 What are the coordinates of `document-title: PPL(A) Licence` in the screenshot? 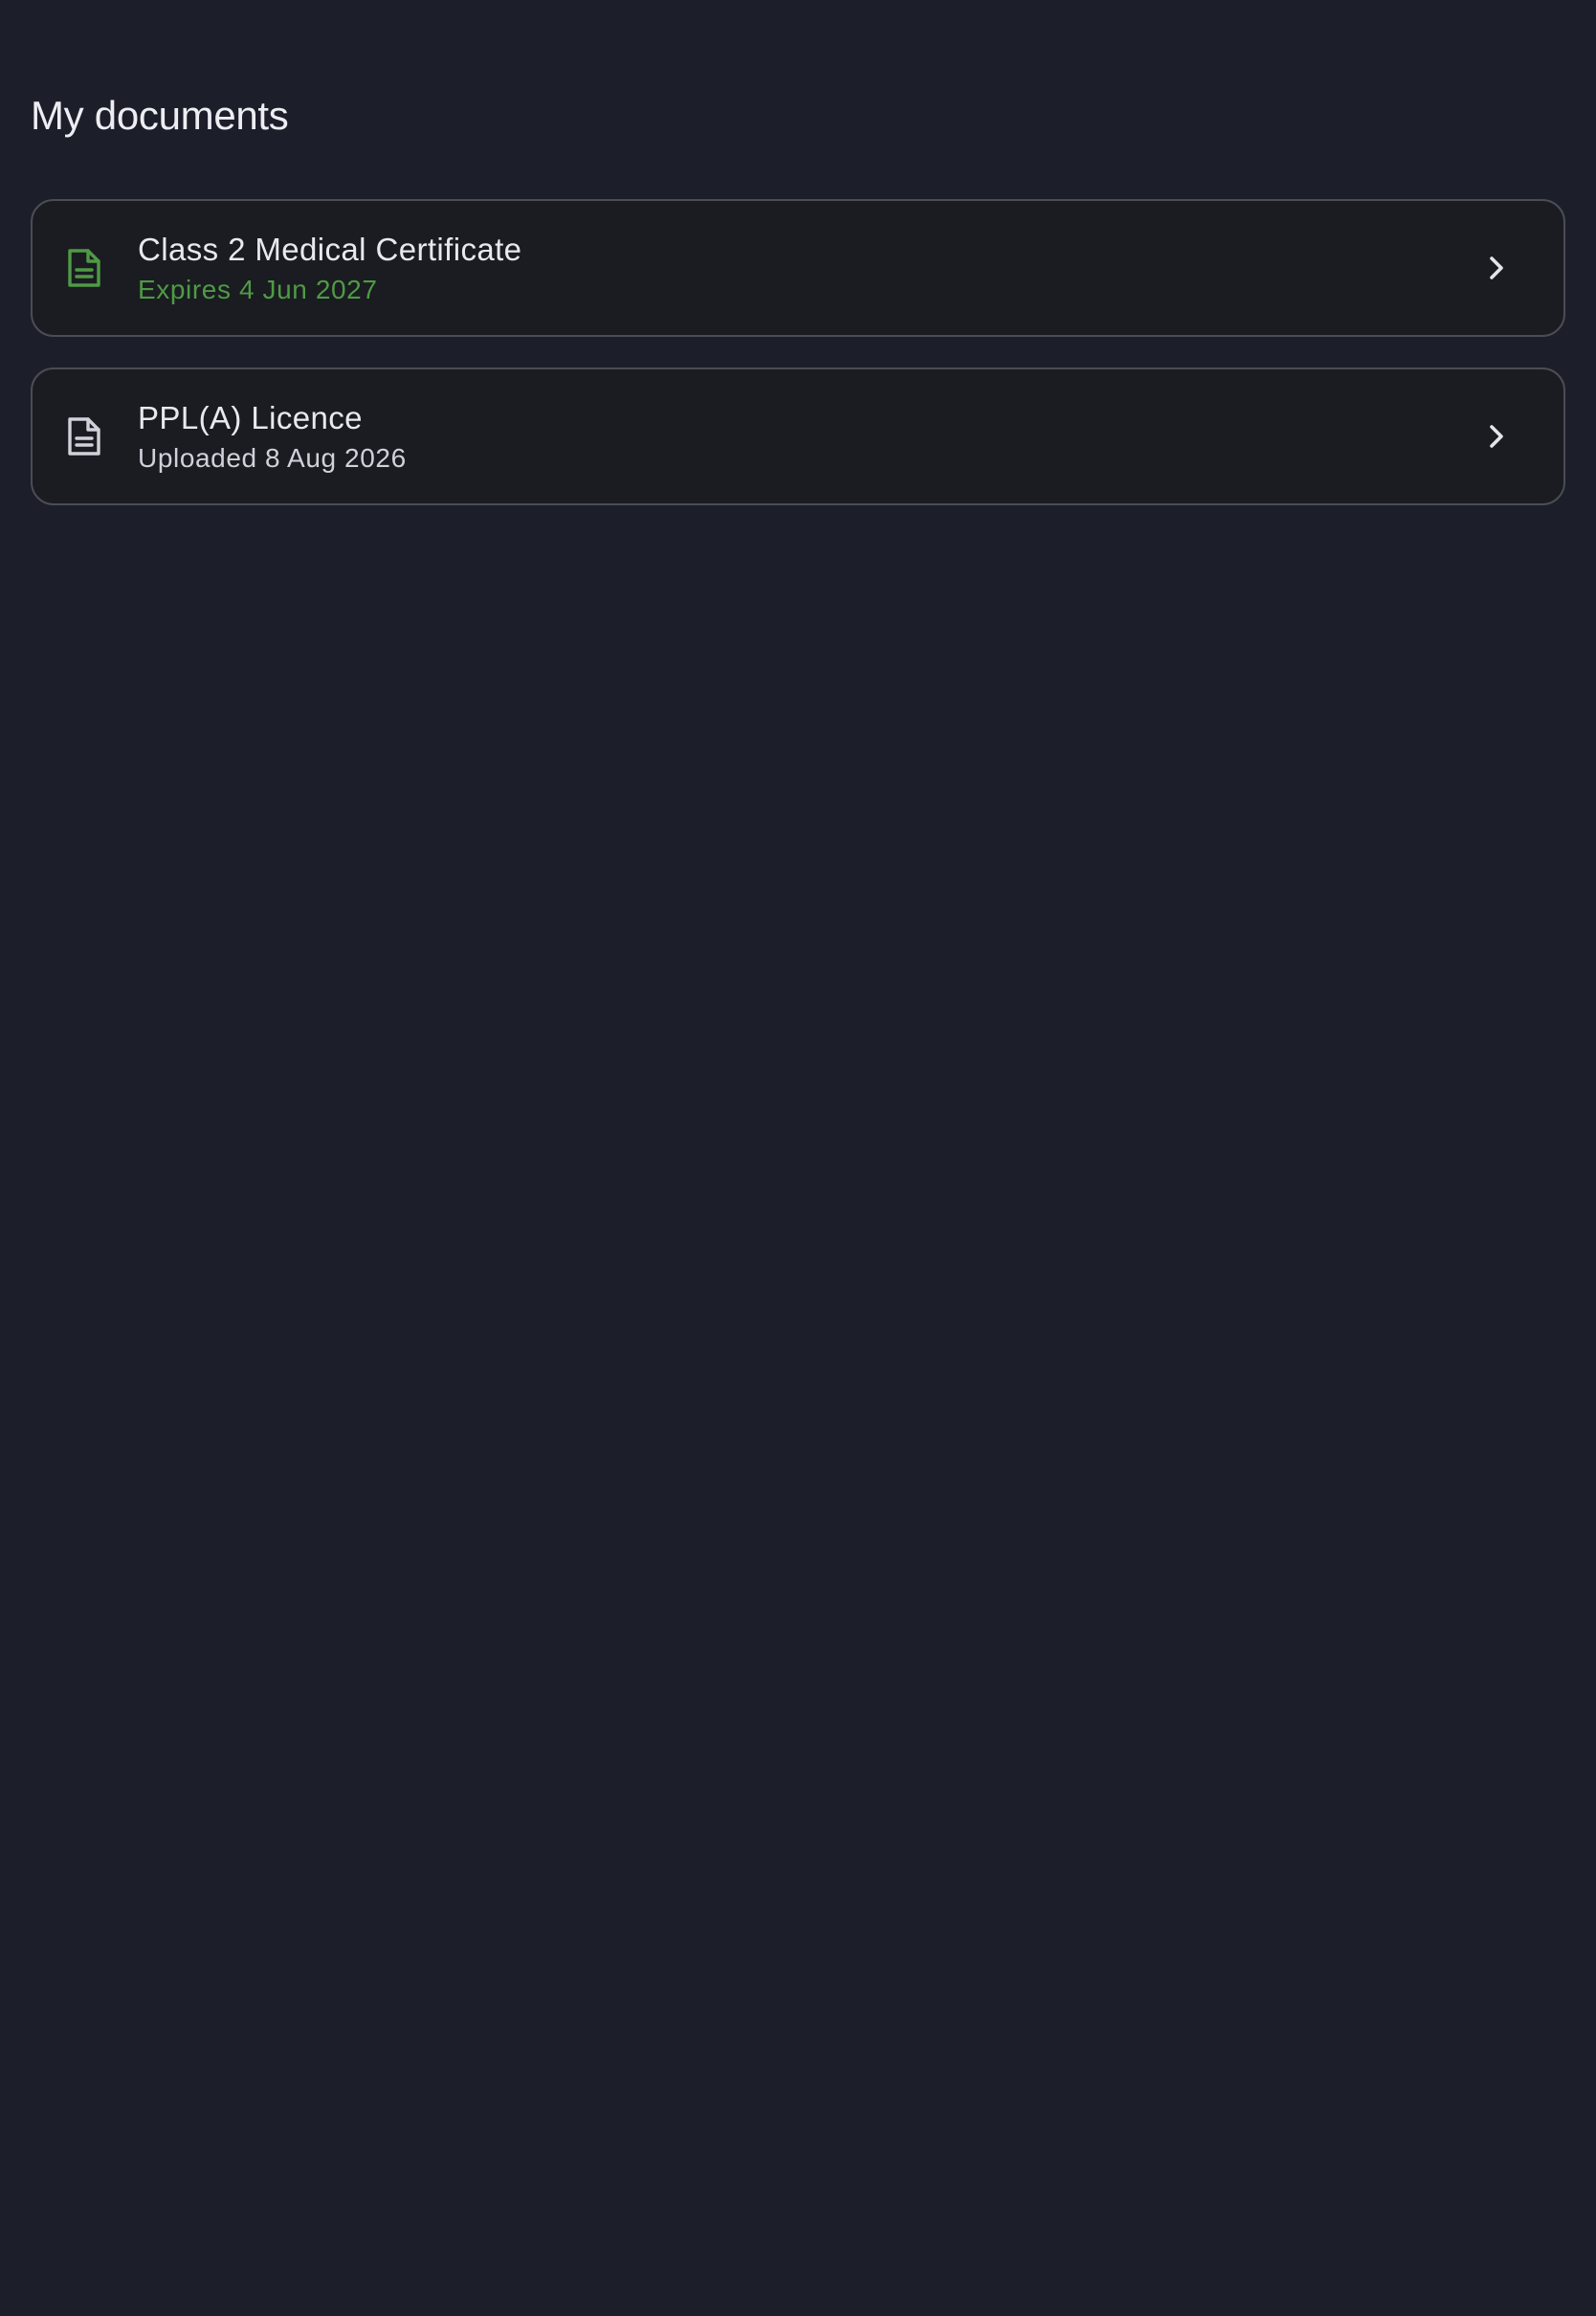 It's located at (250, 417).